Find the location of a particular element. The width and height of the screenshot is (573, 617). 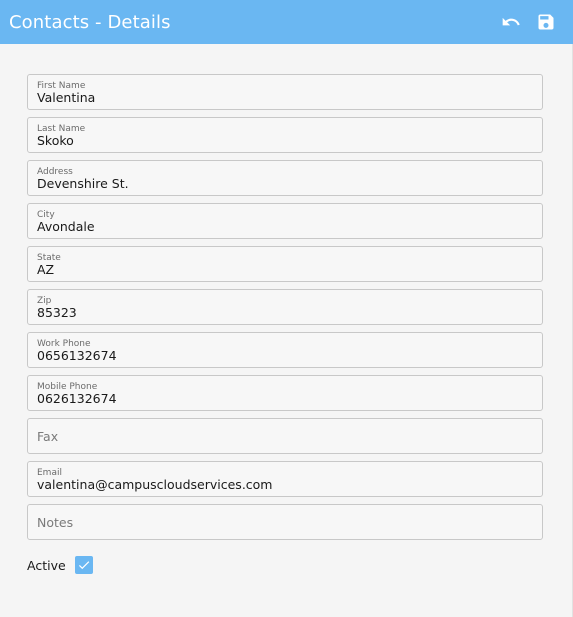

checkmark-icon is located at coordinates (83, 565).